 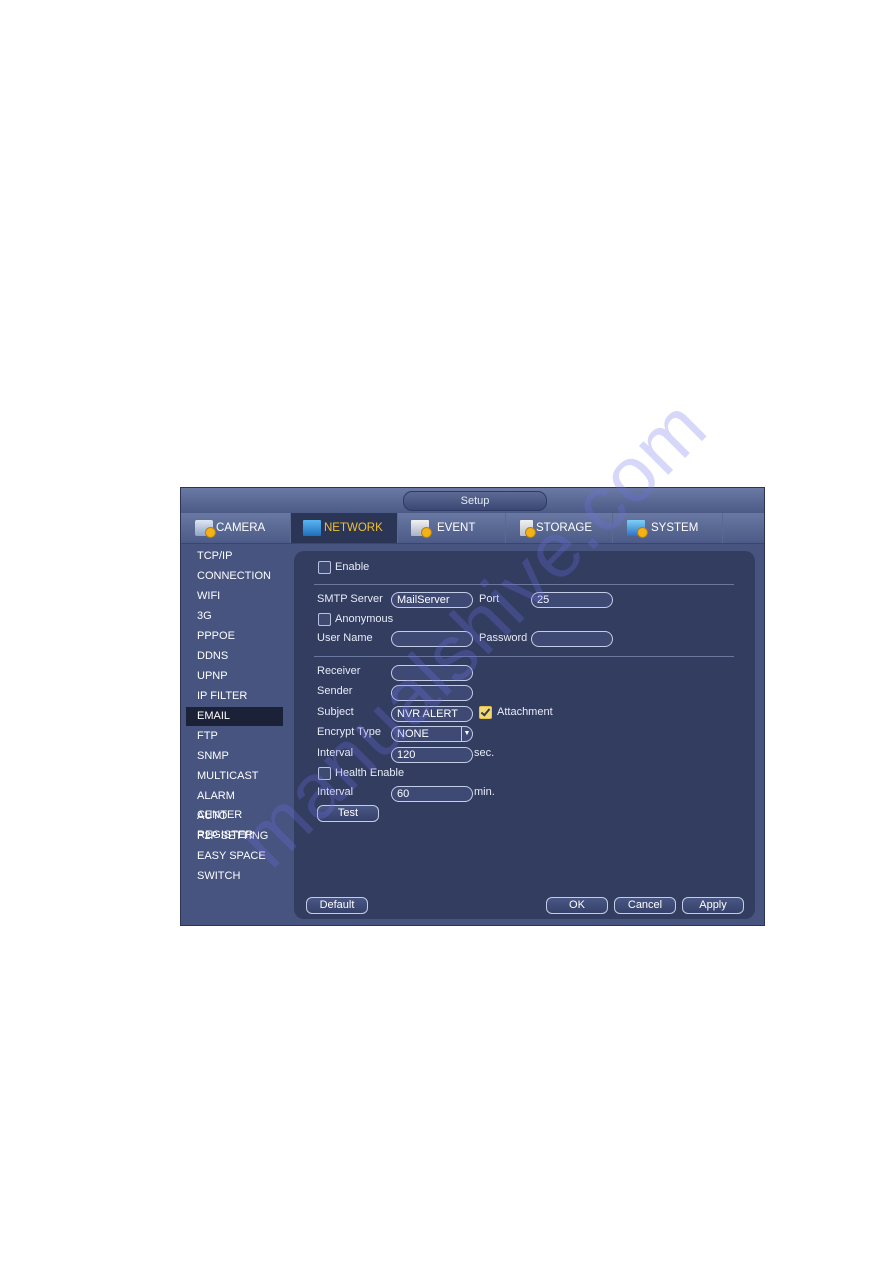 I want to click on health-interval-unit: min., so click(x=484, y=792).